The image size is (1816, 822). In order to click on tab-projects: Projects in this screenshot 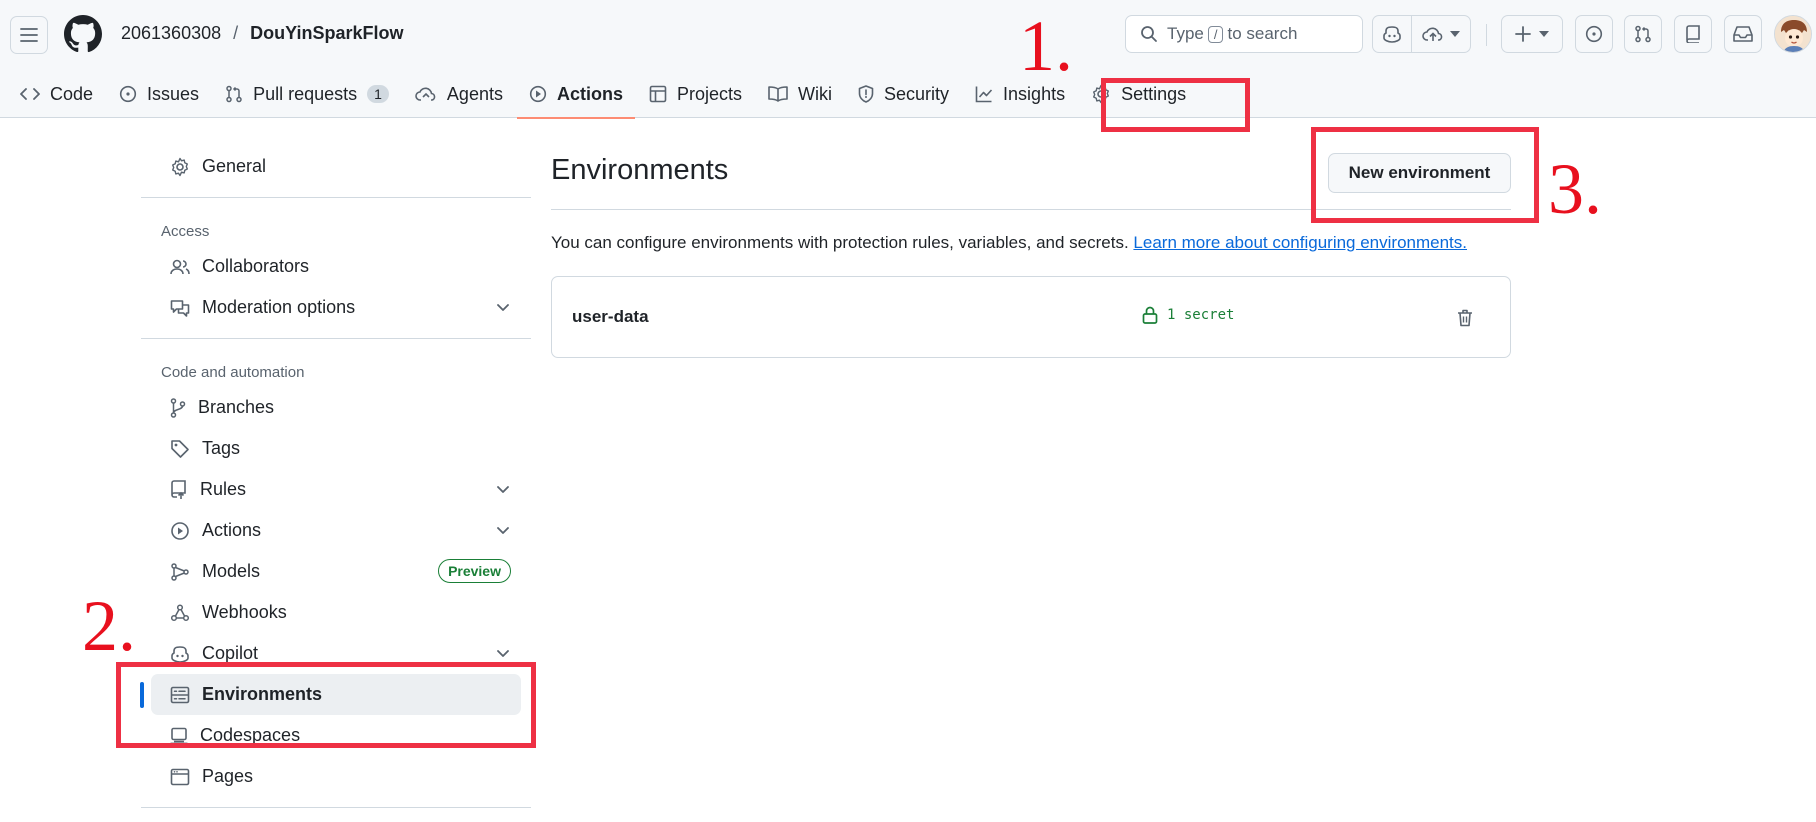, I will do `click(695, 94)`.